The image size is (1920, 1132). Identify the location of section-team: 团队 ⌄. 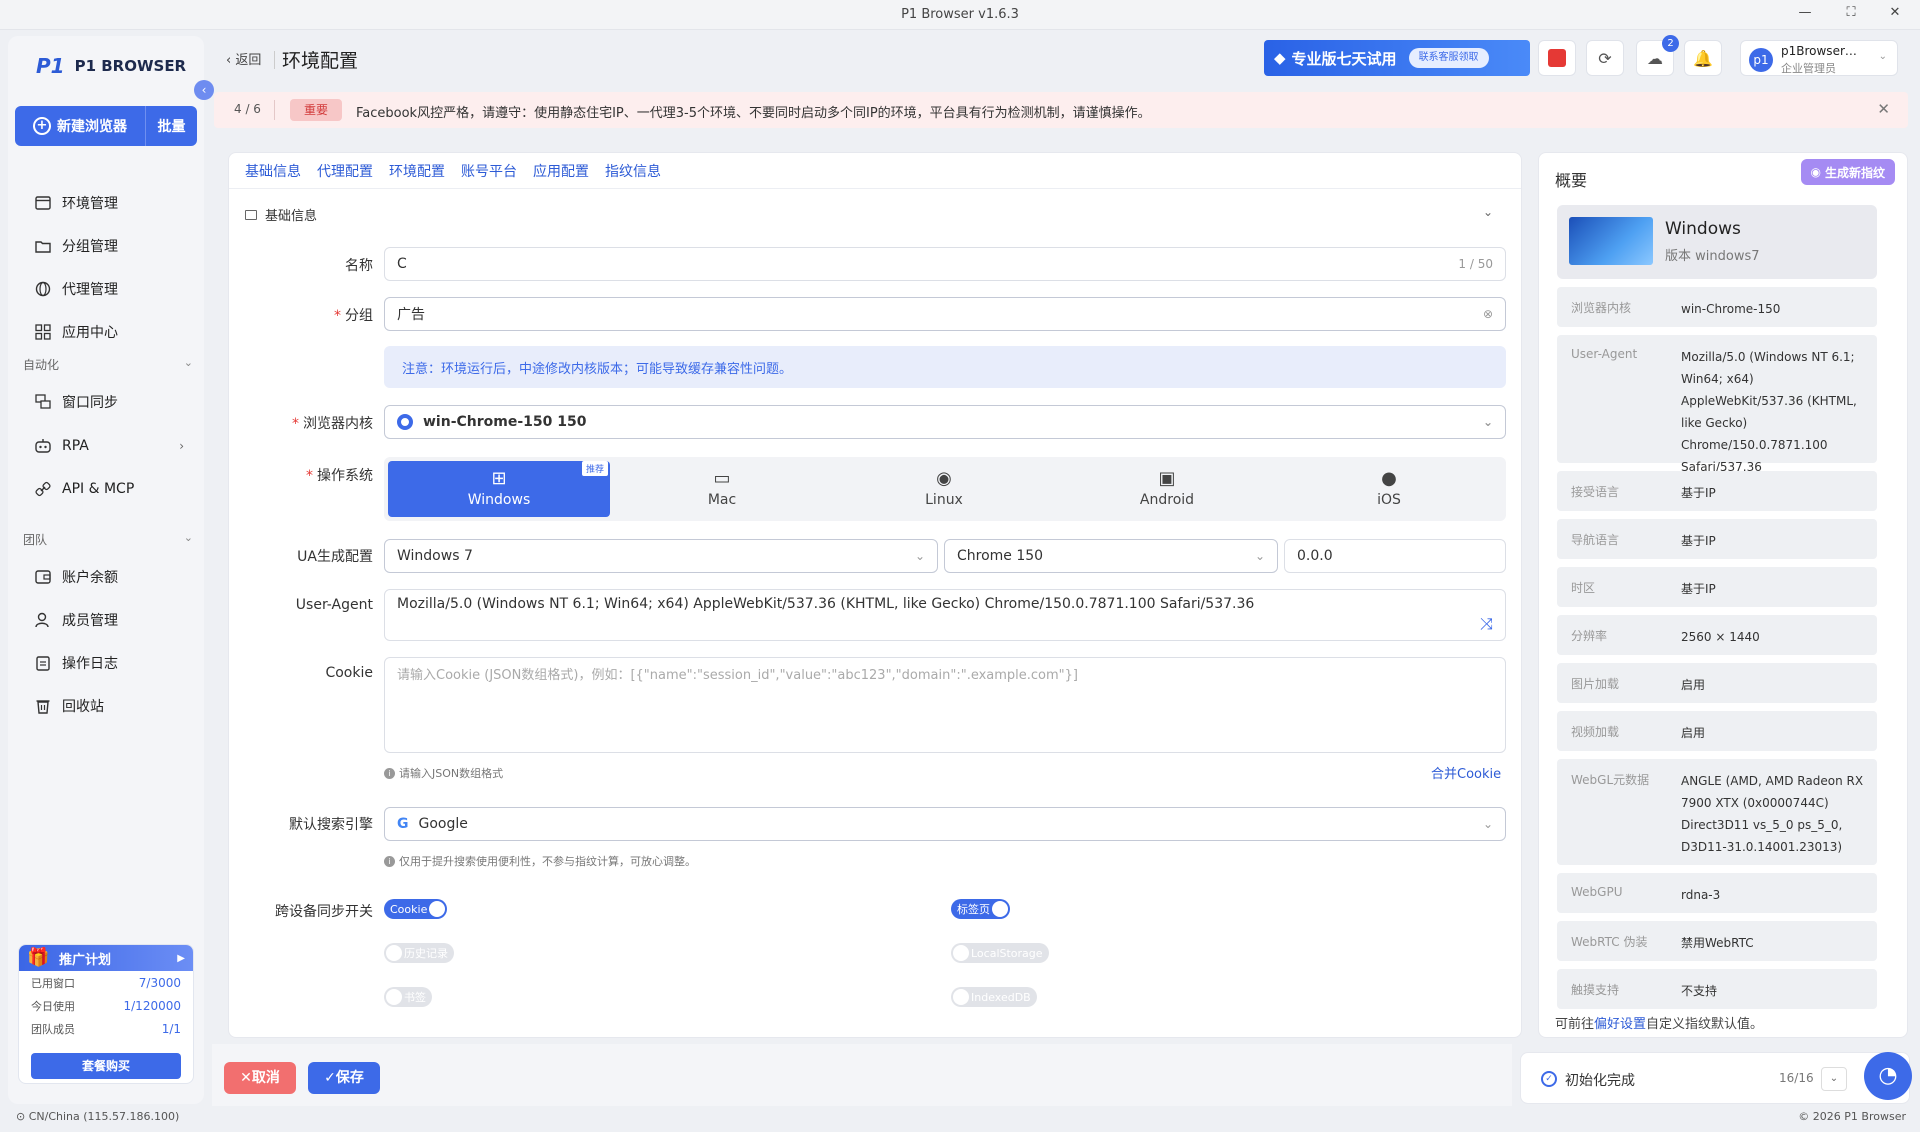
(108, 539).